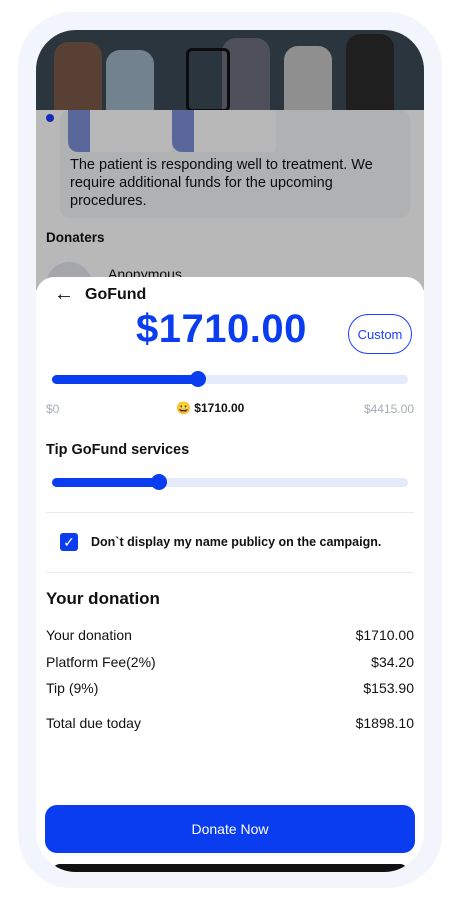 The height and width of the screenshot is (900, 460). What do you see at coordinates (69, 542) in the screenshot?
I see `anonymous-checkbox: ✓` at bounding box center [69, 542].